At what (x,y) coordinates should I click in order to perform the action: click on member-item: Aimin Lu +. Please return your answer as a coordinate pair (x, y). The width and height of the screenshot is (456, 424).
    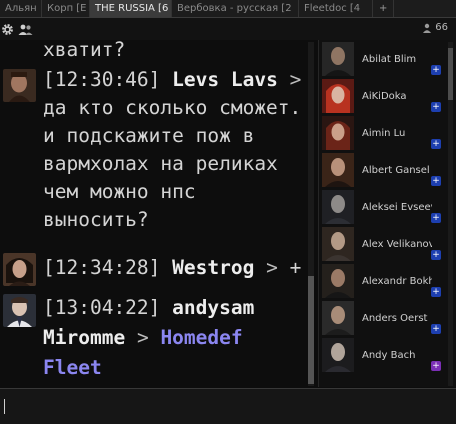
    Looking at the image, I should click on (387, 134).